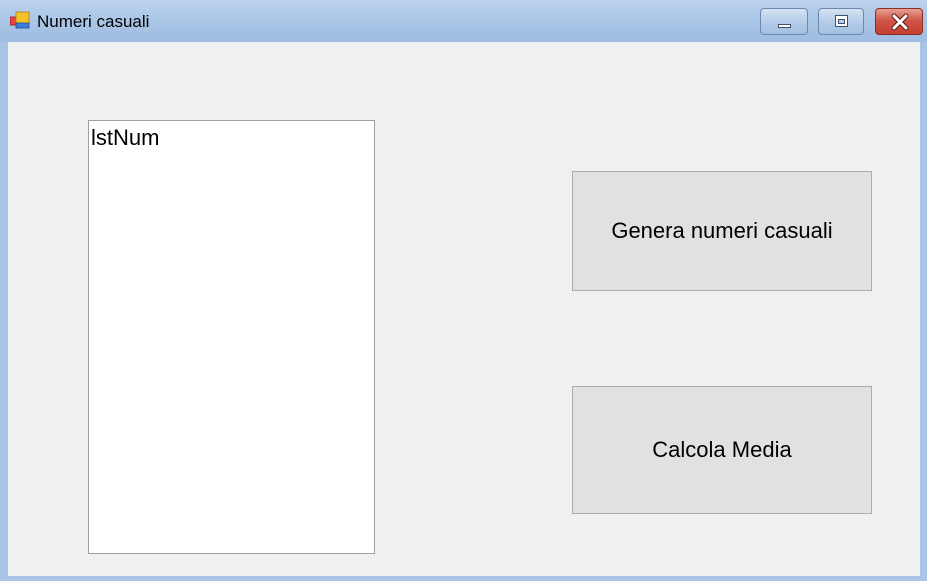  I want to click on maximize-button, so click(841, 21).